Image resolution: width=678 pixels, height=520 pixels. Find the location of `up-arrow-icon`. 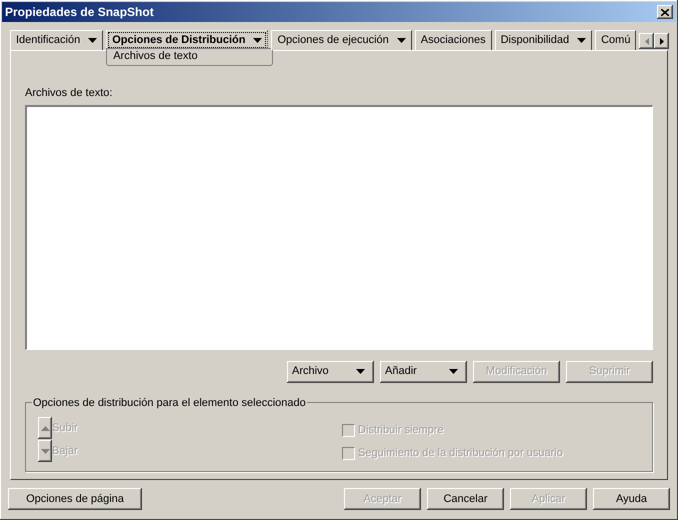

up-arrow-icon is located at coordinates (45, 428).